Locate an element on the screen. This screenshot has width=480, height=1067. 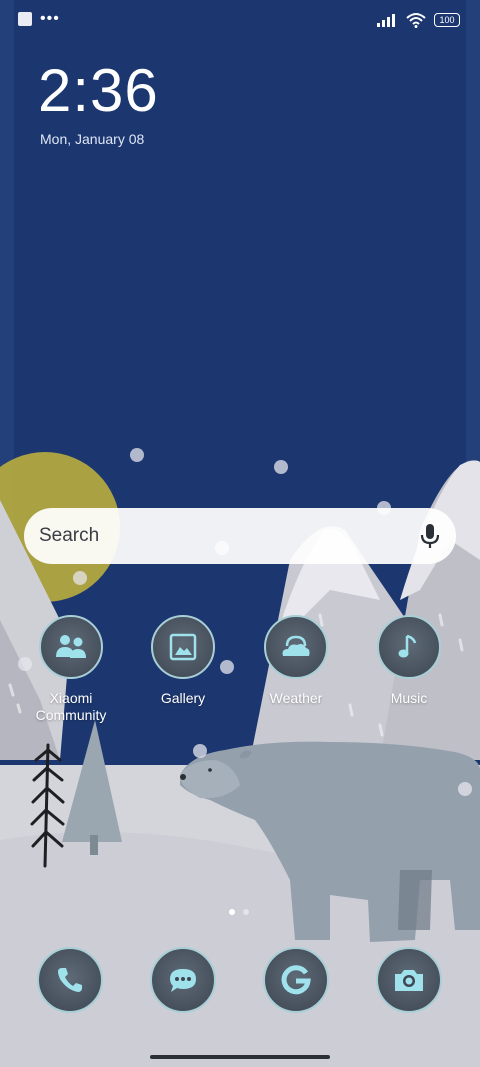
messages-icon is located at coordinates (183, 980).